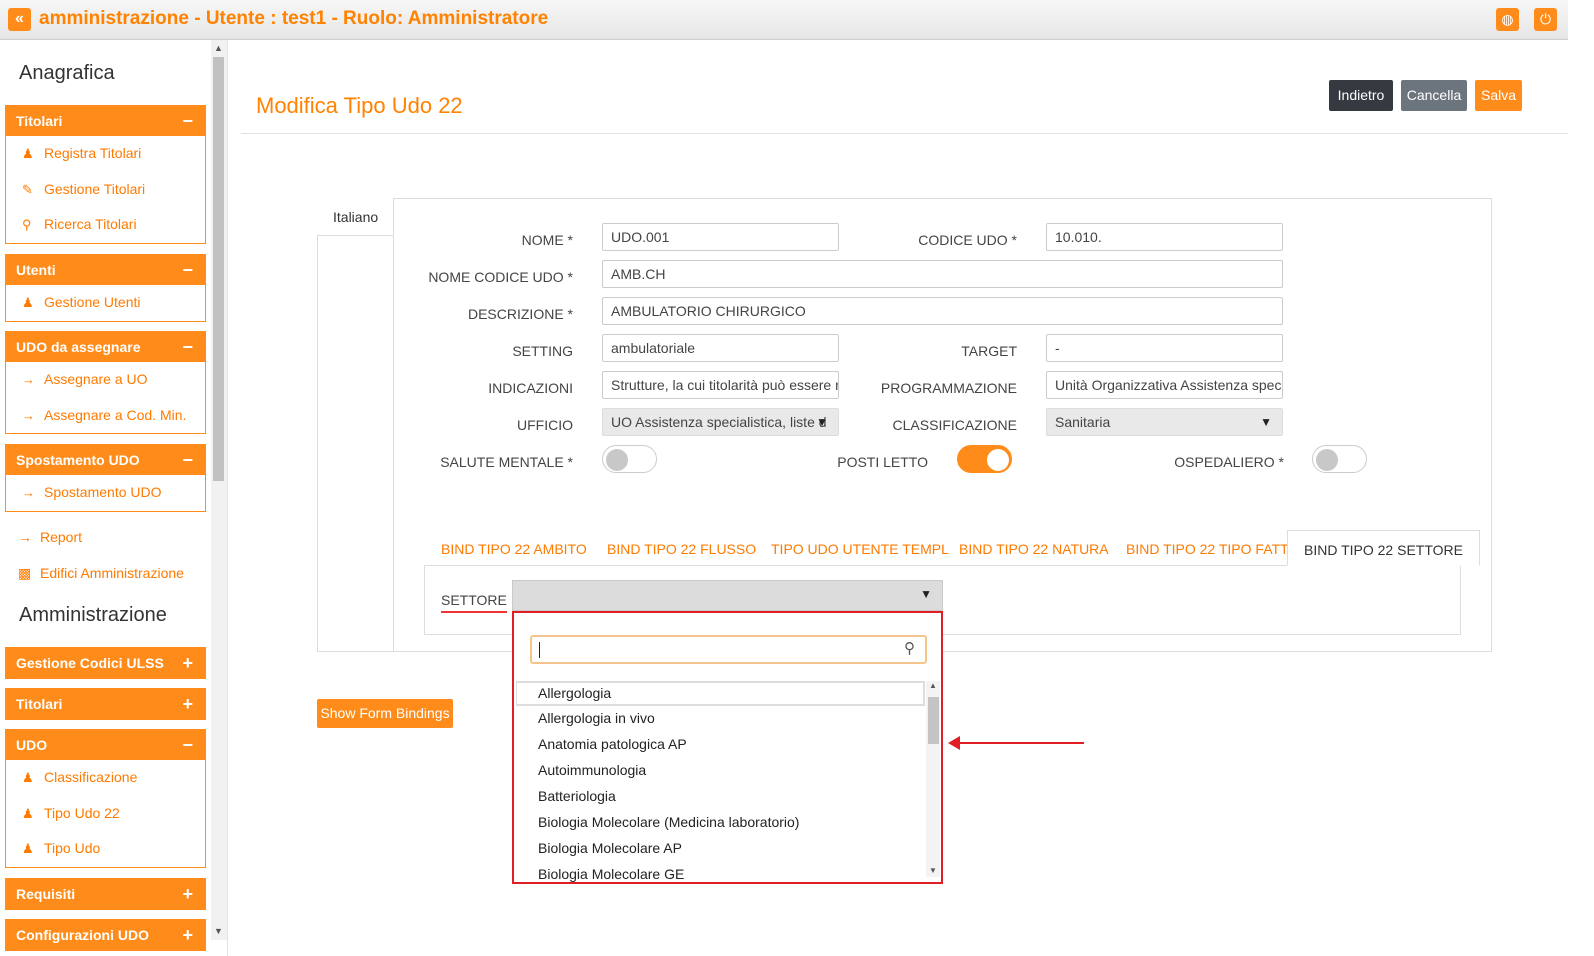  I want to click on classificazione-value: Sanitaria, so click(1083, 422).